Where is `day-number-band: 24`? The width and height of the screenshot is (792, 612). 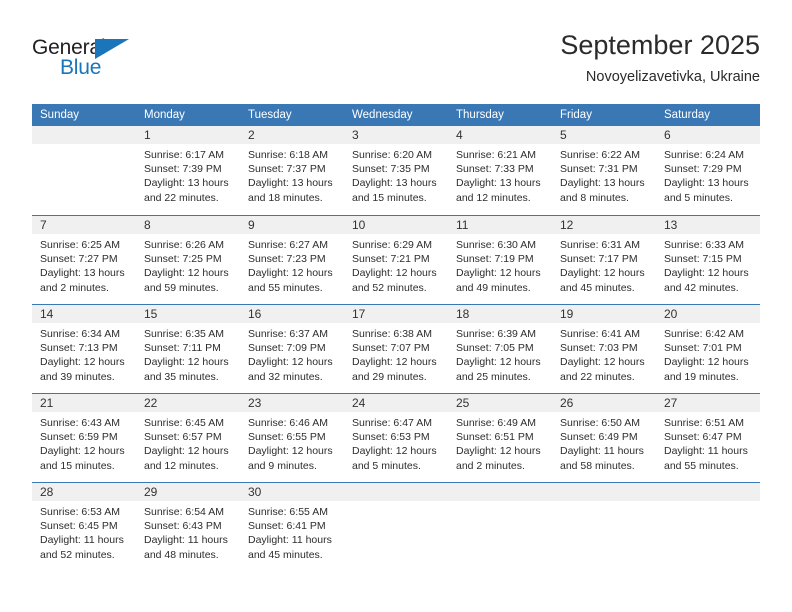
day-number-band: 24 is located at coordinates (396, 403).